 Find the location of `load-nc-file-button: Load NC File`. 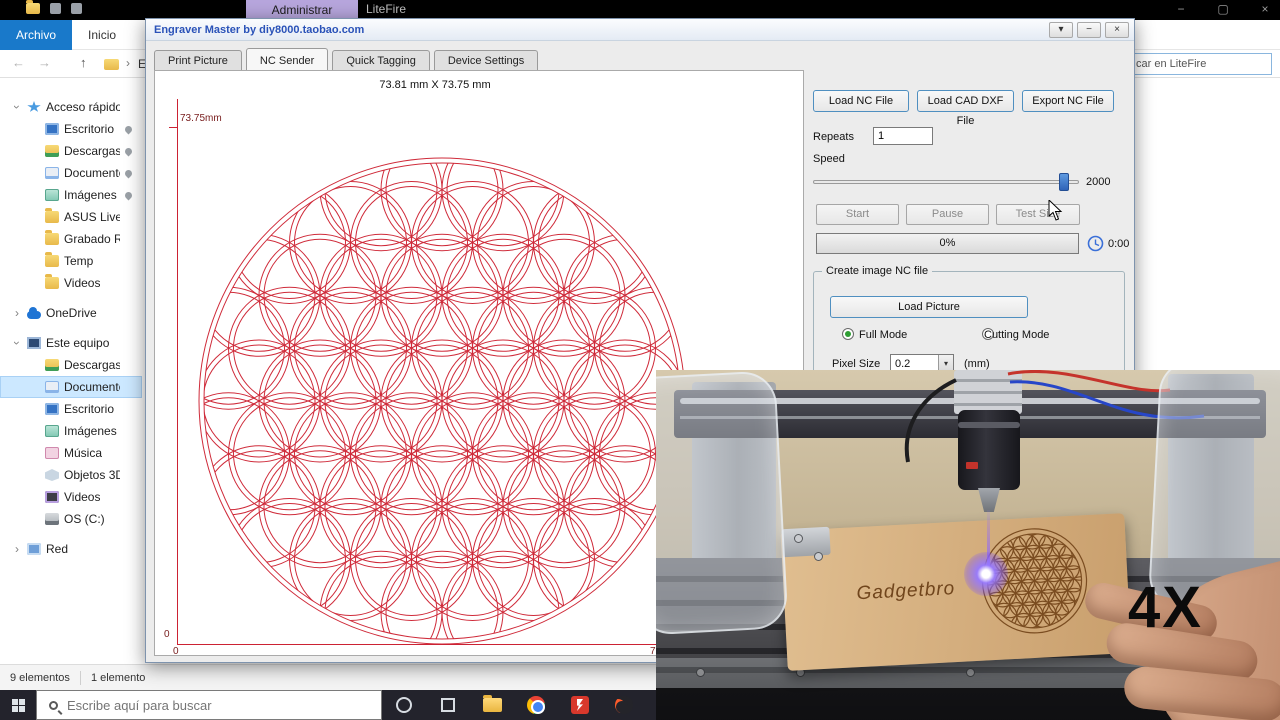

load-nc-file-button: Load NC File is located at coordinates (861, 101).